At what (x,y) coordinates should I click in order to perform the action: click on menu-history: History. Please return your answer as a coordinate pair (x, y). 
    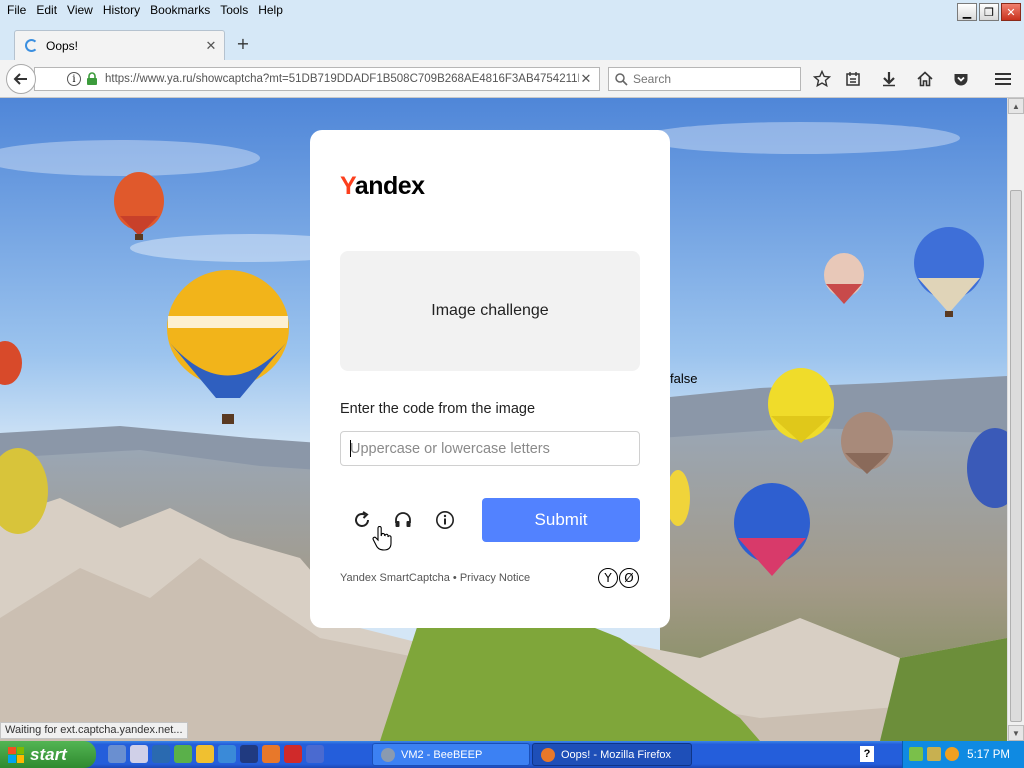
    Looking at the image, I should click on (121, 11).